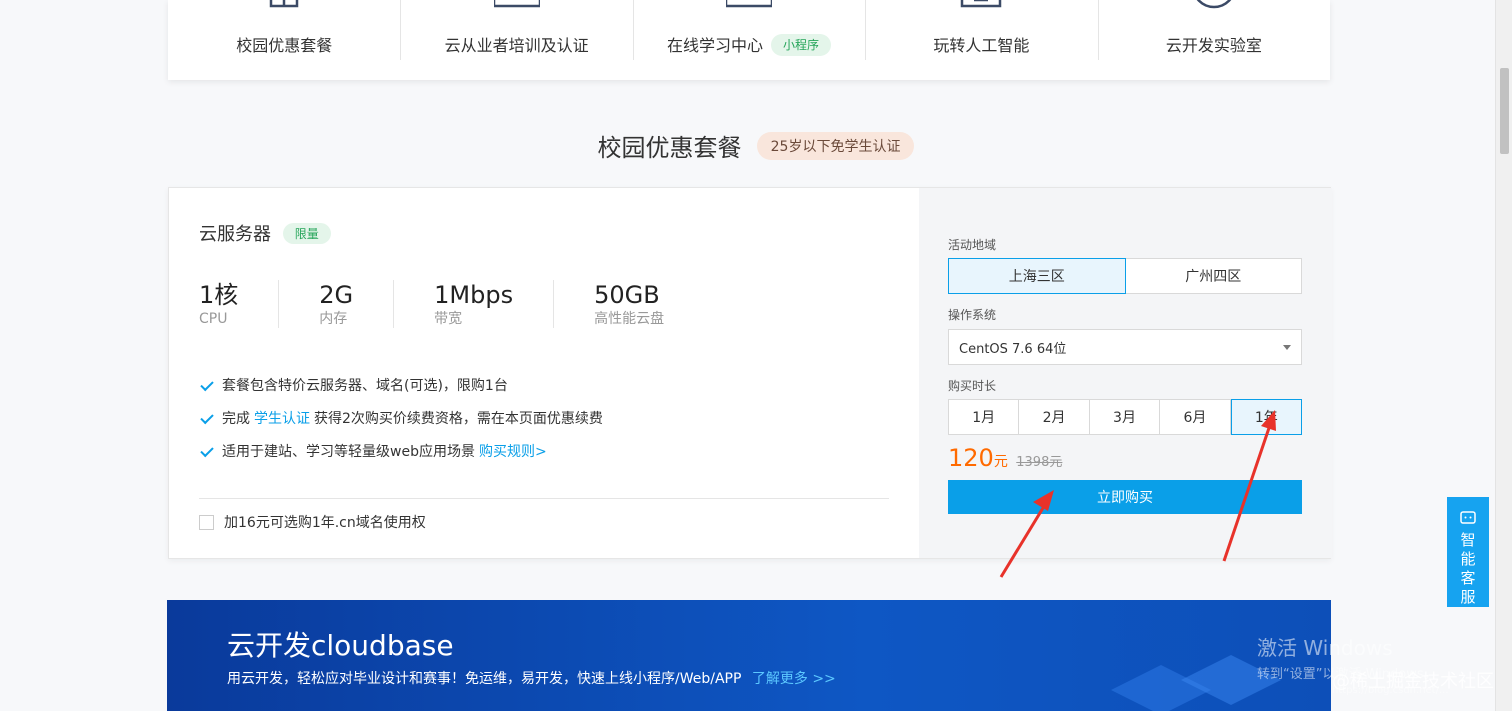 The height and width of the screenshot is (711, 1512). Describe the element at coordinates (218, 295) in the screenshot. I see `spec-value: 1核` at that location.